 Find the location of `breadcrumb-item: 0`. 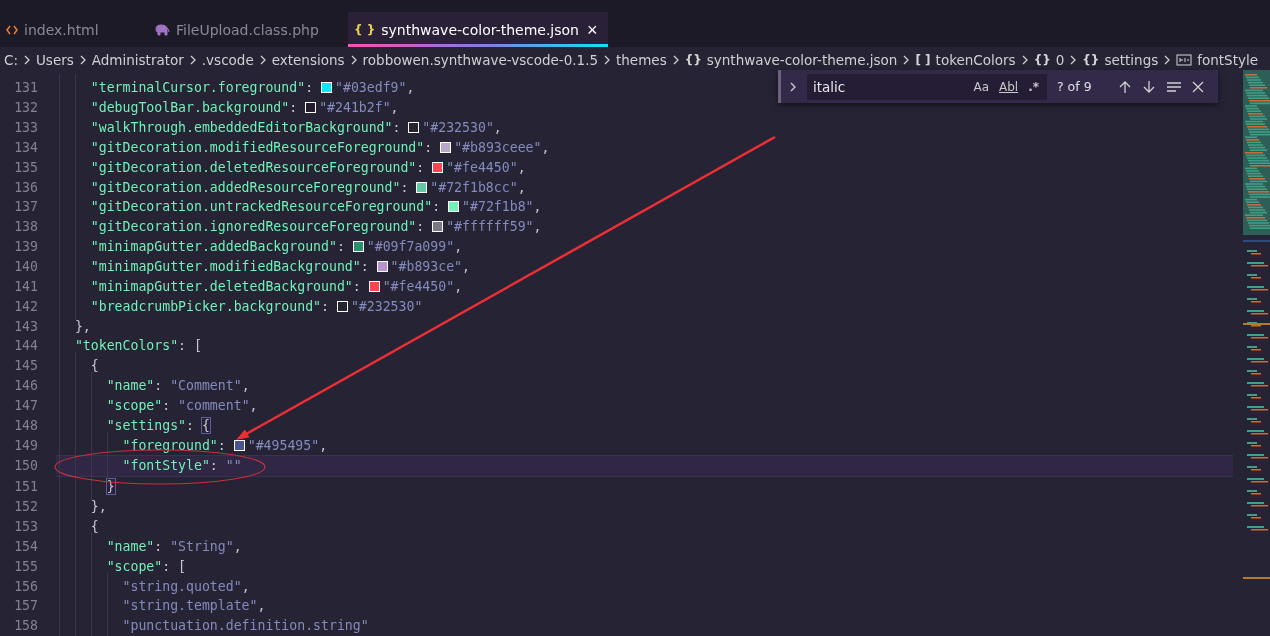

breadcrumb-item: 0 is located at coordinates (1060, 59).